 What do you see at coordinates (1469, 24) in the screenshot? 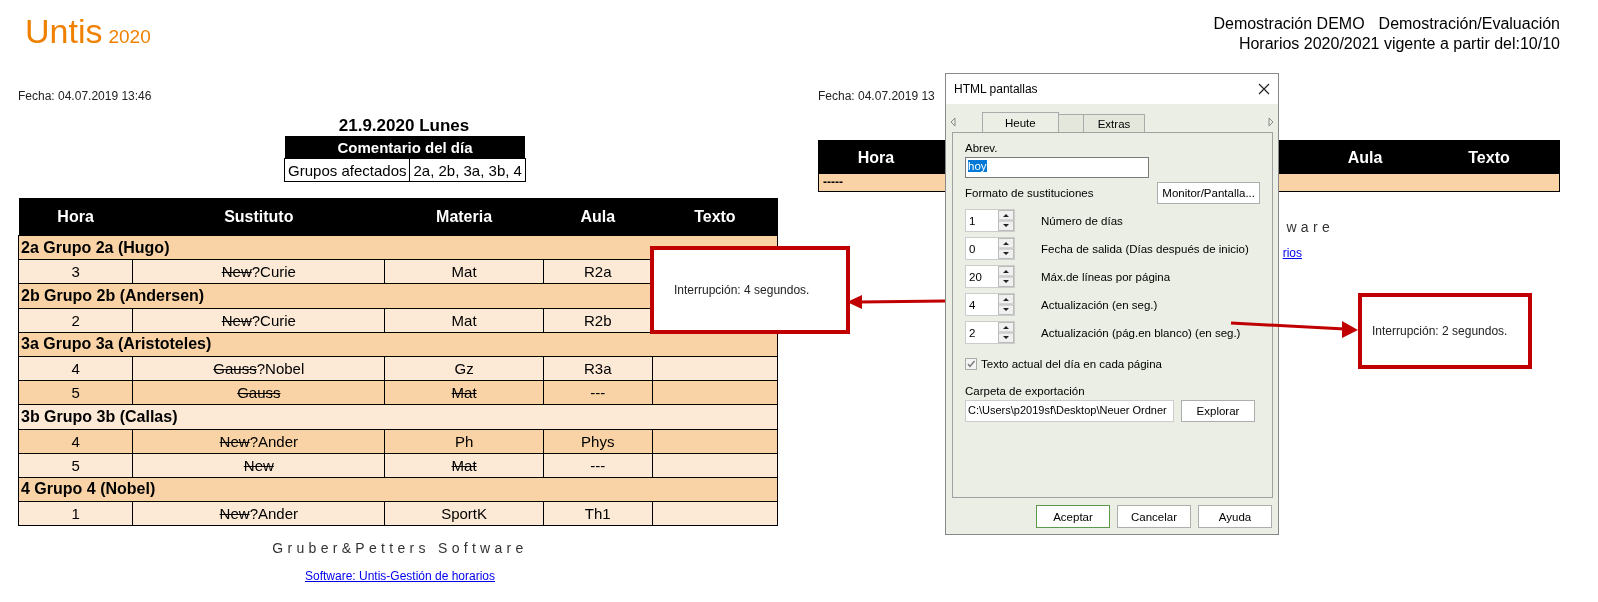
I see `license-label: Demostración/Evaluación` at bounding box center [1469, 24].